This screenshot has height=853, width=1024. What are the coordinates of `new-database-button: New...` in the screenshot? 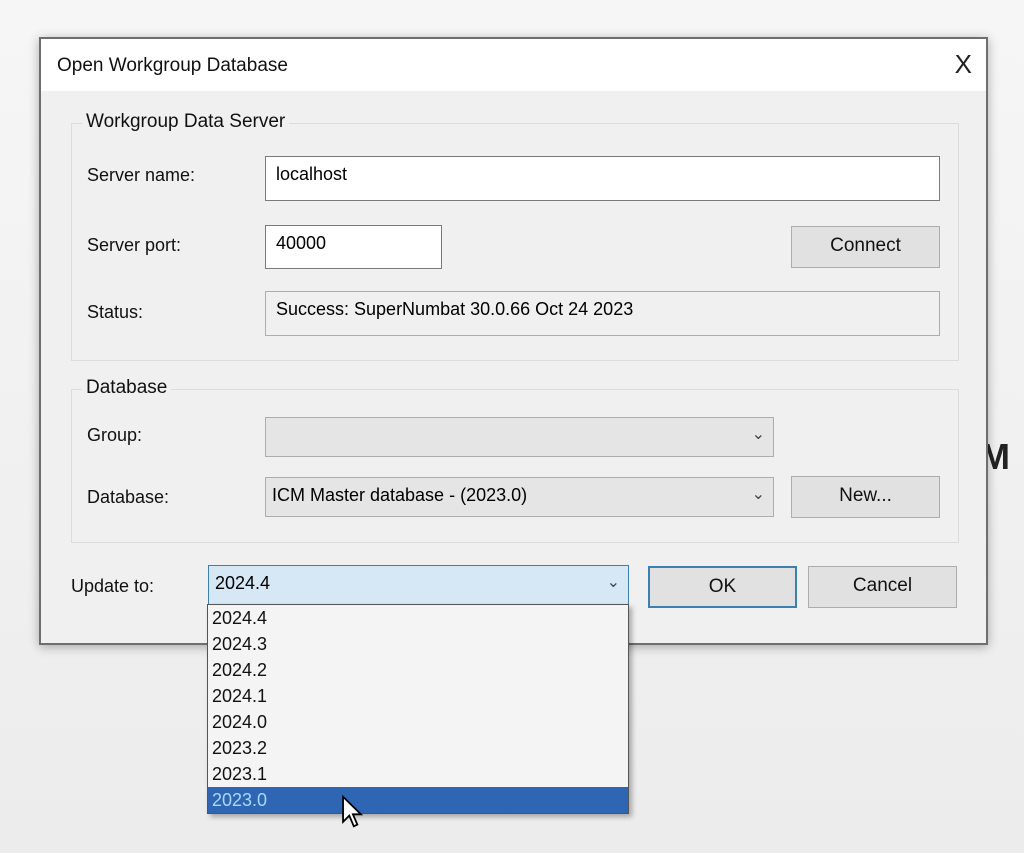 It's located at (865, 497).